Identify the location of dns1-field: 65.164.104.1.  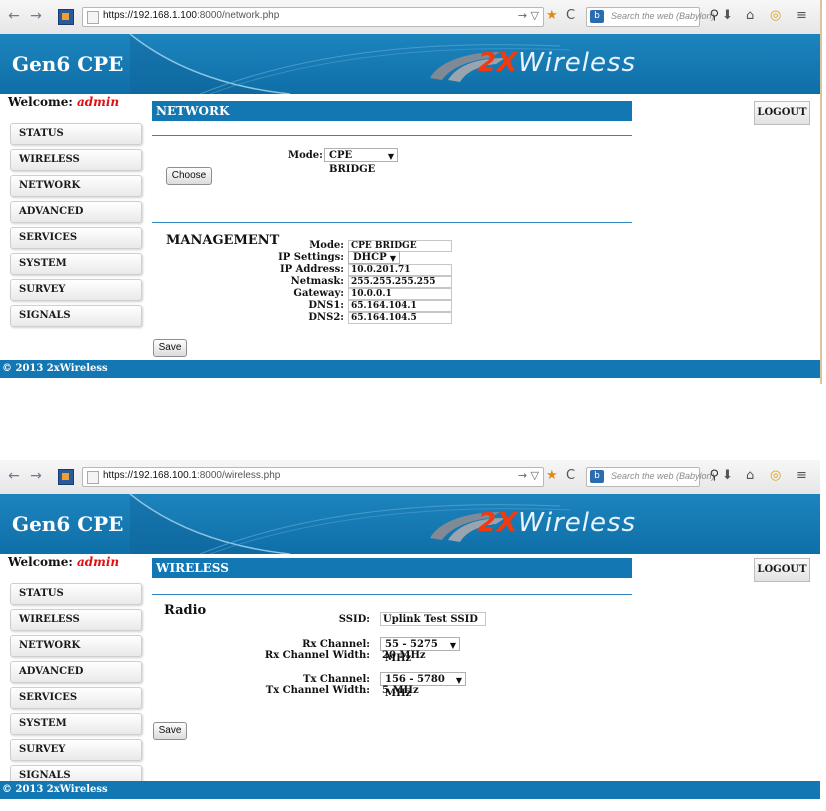
(400, 306).